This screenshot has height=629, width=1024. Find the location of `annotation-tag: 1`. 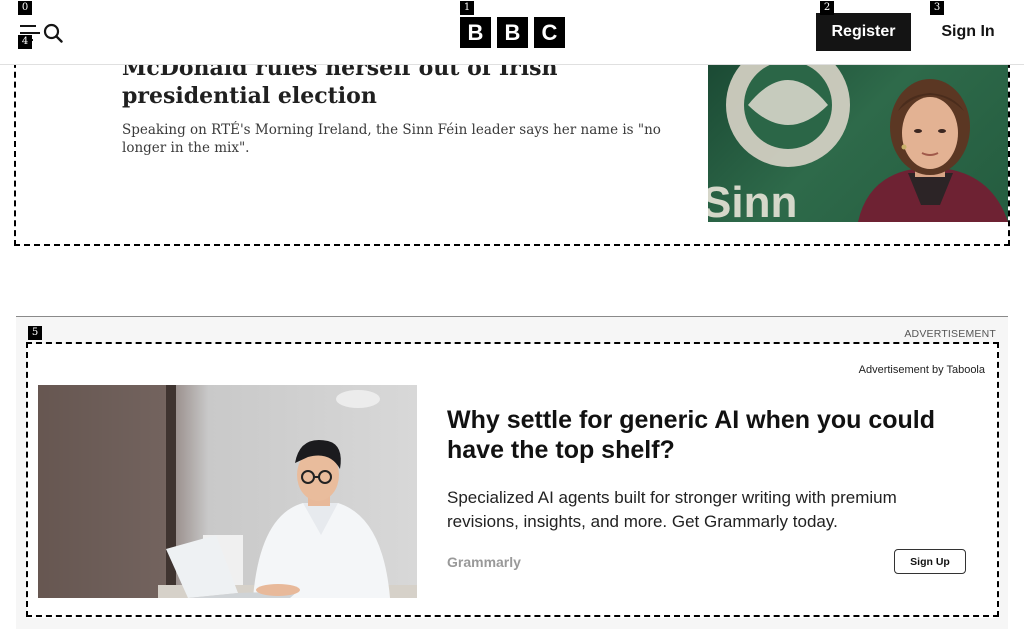

annotation-tag: 1 is located at coordinates (467, 8).